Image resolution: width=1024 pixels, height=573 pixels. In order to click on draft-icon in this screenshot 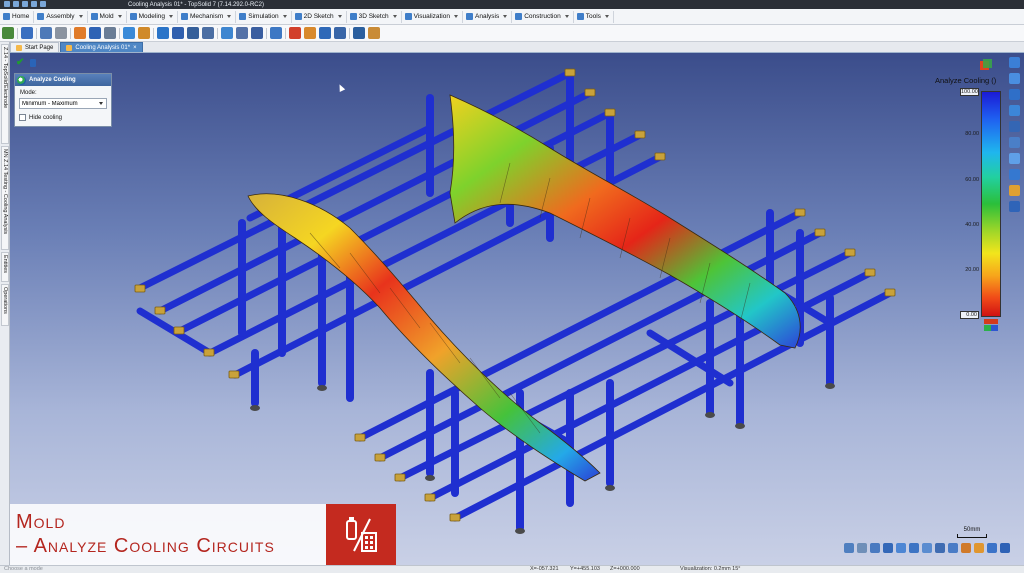, I will do `click(242, 33)`.